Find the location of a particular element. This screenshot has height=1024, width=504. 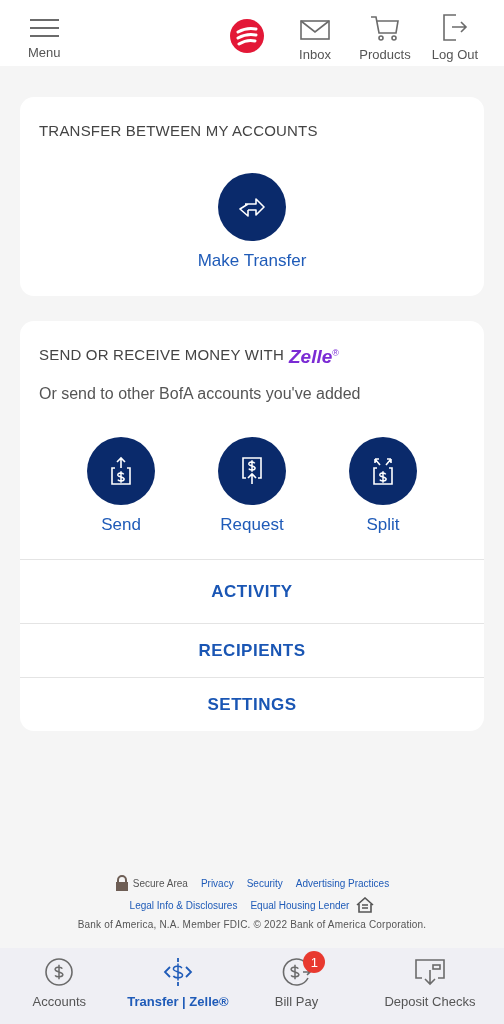

subtitle: Or send to other BofA accounts you've added is located at coordinates (200, 393).